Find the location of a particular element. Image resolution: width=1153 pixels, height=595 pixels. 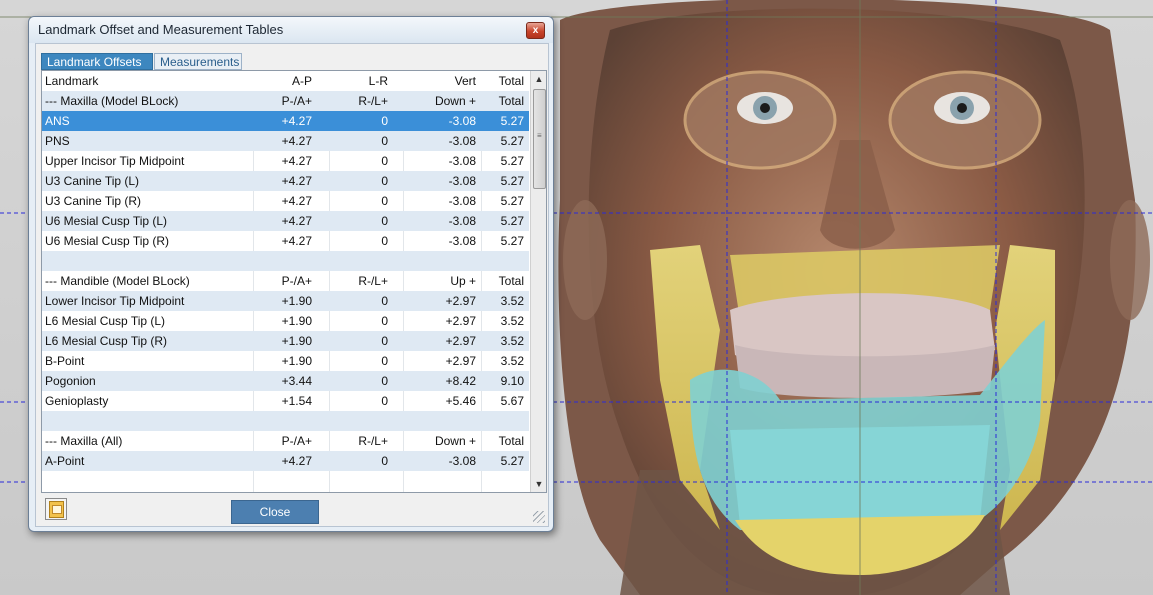

table-row: Pogonion +3.44 0 +8.42 9.10 is located at coordinates (285, 381).